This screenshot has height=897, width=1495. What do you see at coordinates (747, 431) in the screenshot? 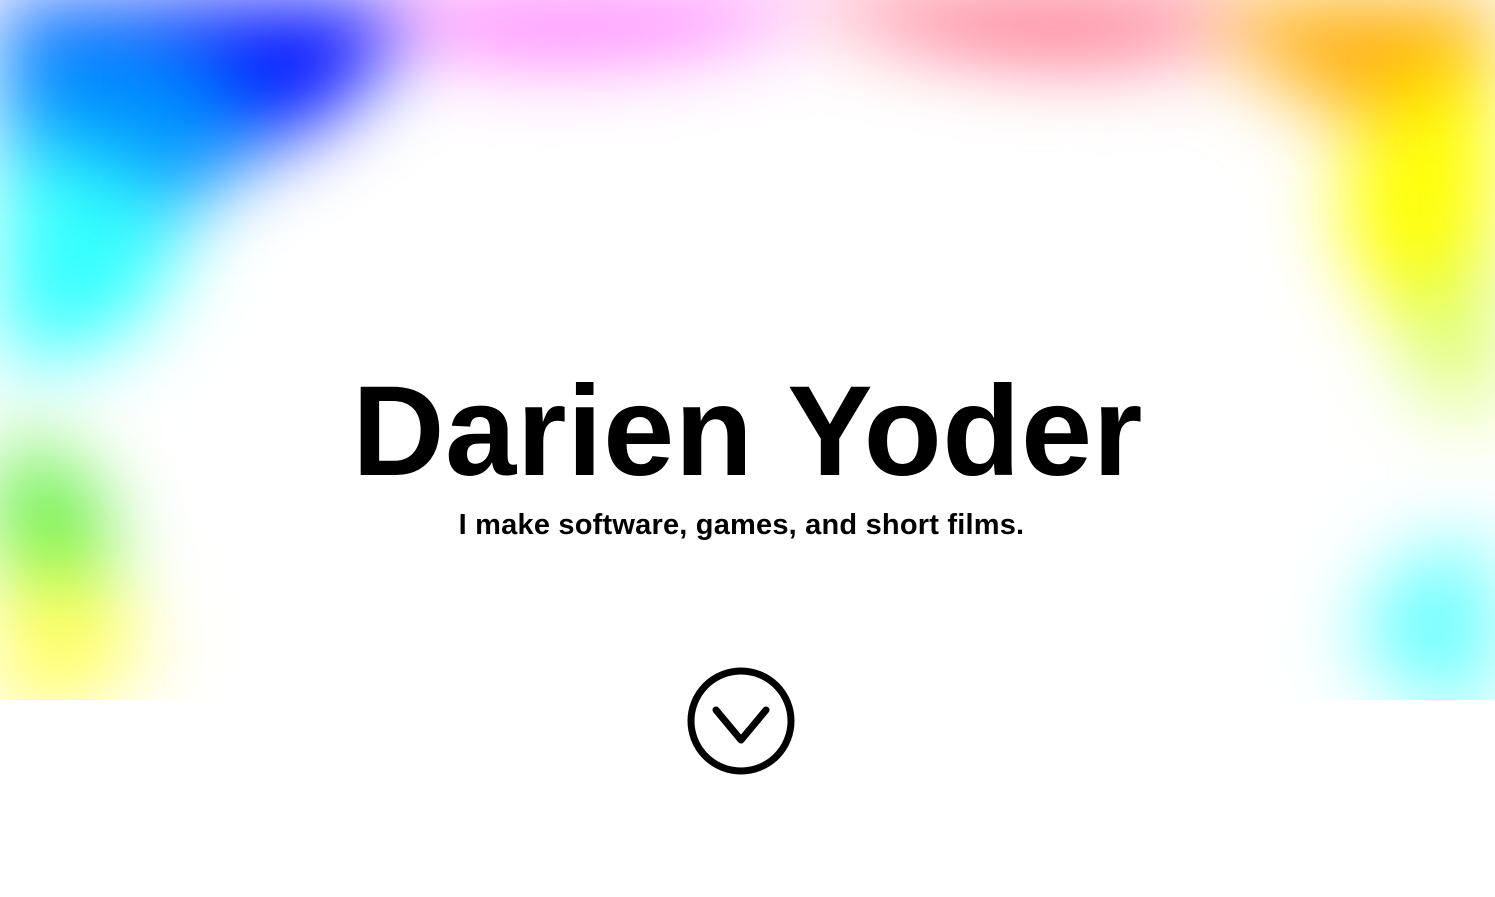
I see `page-title: Darien Yoder` at bounding box center [747, 431].